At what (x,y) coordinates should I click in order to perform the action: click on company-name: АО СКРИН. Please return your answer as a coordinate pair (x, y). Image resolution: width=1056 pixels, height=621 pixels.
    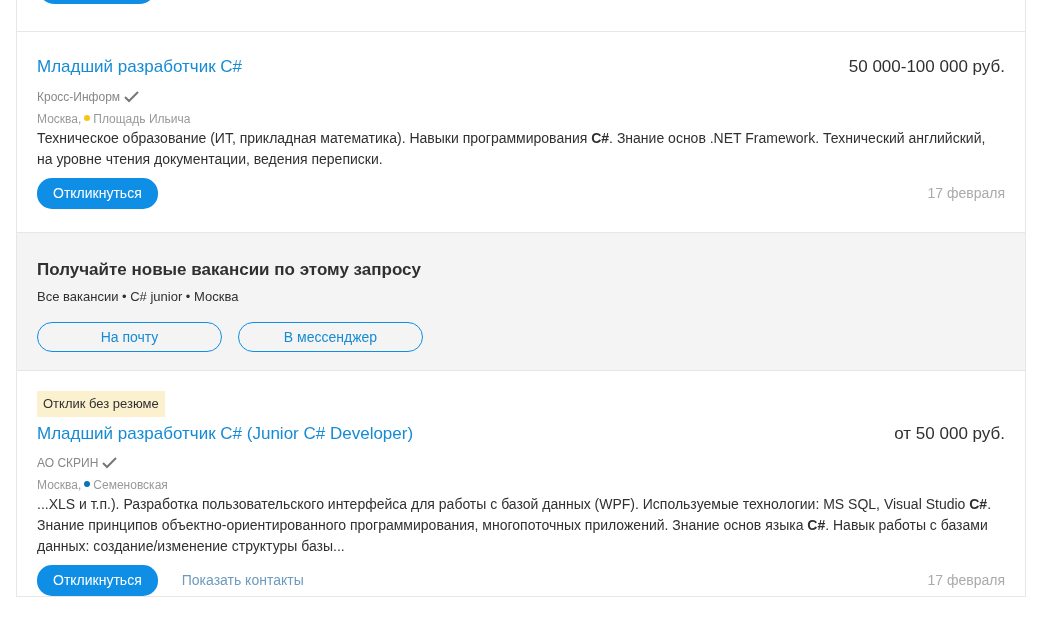
    Looking at the image, I should click on (68, 463).